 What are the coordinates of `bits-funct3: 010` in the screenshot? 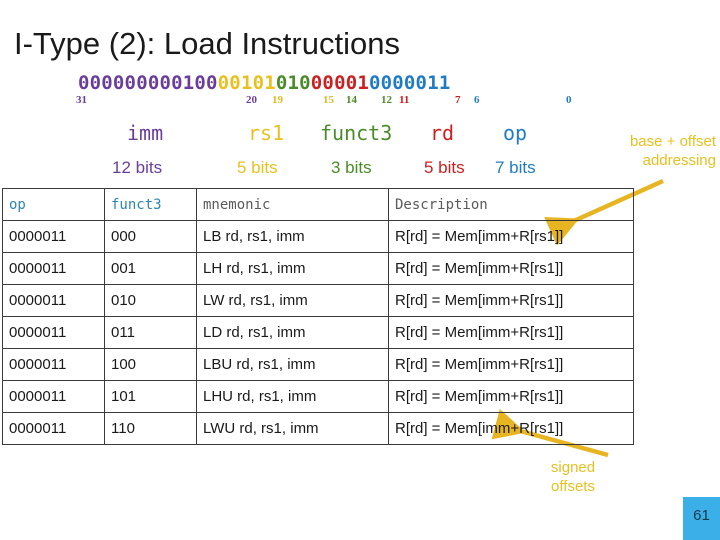 It's located at (293, 83).